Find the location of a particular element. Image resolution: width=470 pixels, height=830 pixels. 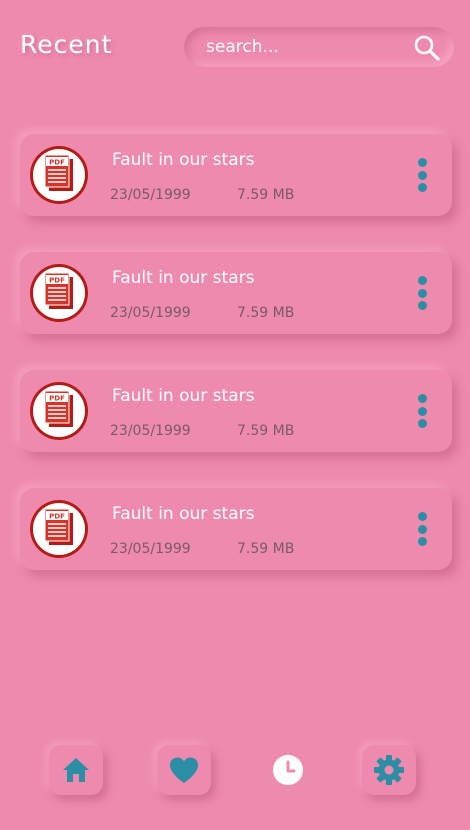

nav-favorites-button is located at coordinates (184, 770).